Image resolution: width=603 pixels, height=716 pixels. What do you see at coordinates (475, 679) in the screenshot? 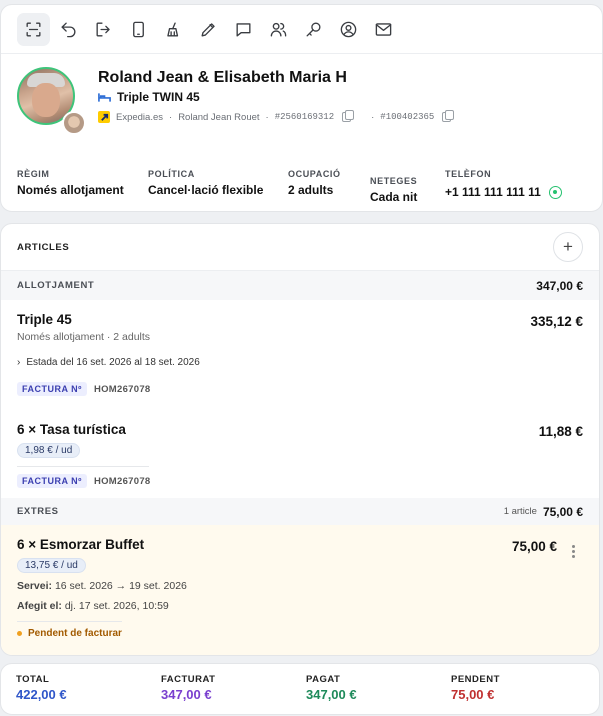
I see `pending-label: PENDENT` at bounding box center [475, 679].